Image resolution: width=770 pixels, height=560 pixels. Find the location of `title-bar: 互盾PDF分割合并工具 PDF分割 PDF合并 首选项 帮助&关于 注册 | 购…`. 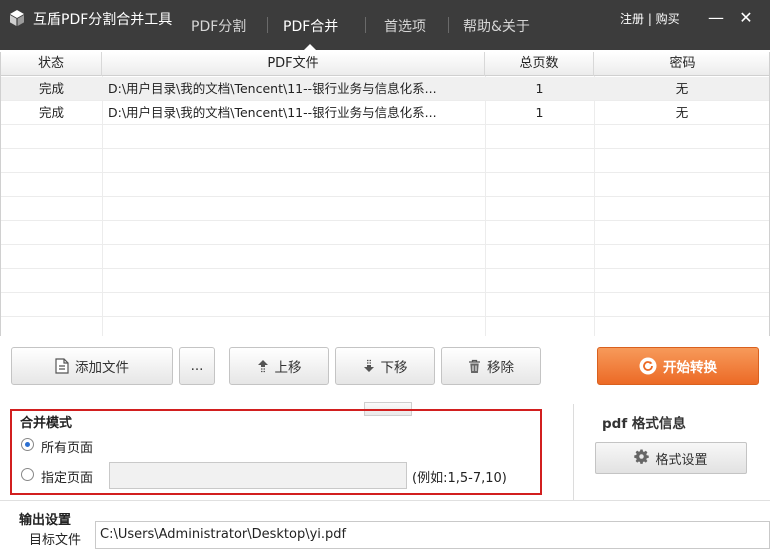

title-bar: 互盾PDF分割合并工具 PDF分割 PDF合并 首选项 帮助&关于 注册 | 购… is located at coordinates (385, 25).